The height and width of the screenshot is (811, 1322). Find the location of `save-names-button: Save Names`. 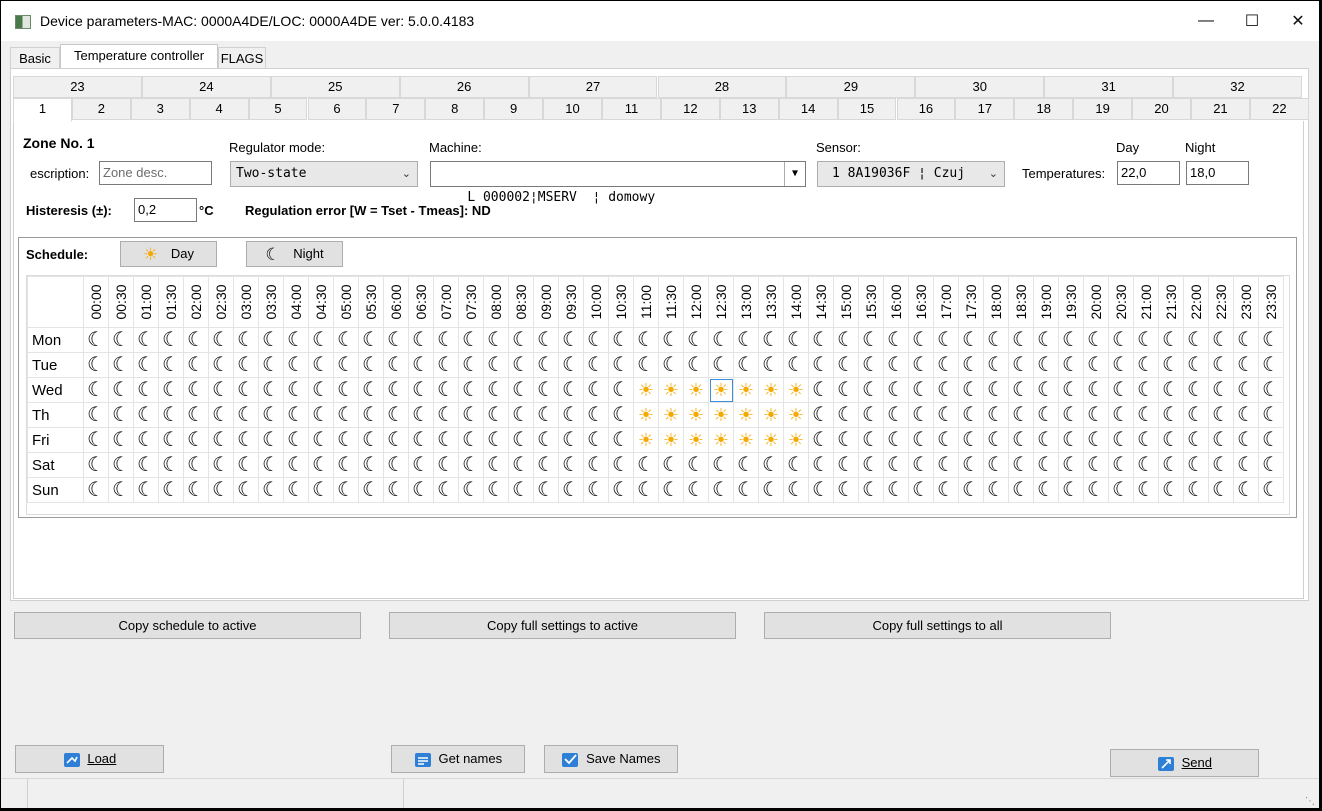

save-names-button: Save Names is located at coordinates (611, 759).